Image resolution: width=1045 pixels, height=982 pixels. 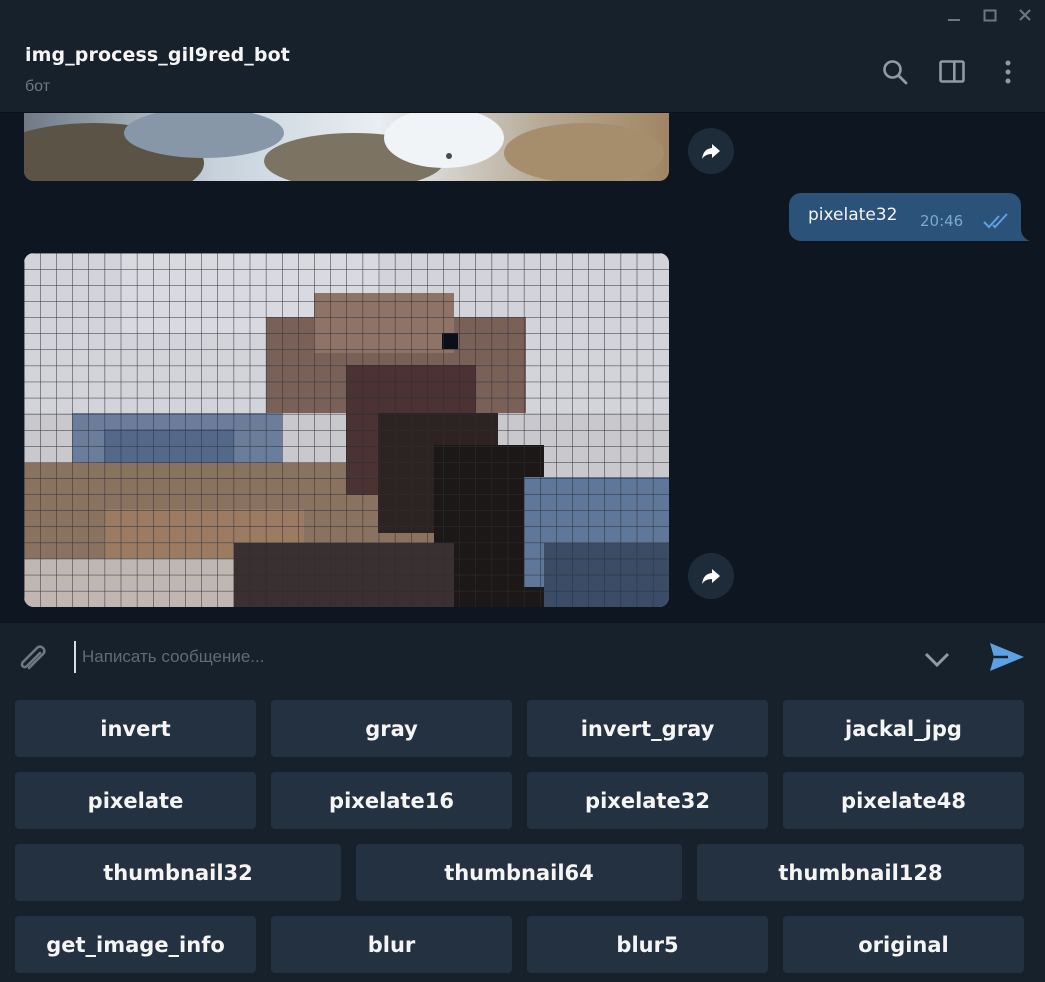 What do you see at coordinates (33, 658) in the screenshot?
I see `paperclip-icon` at bounding box center [33, 658].